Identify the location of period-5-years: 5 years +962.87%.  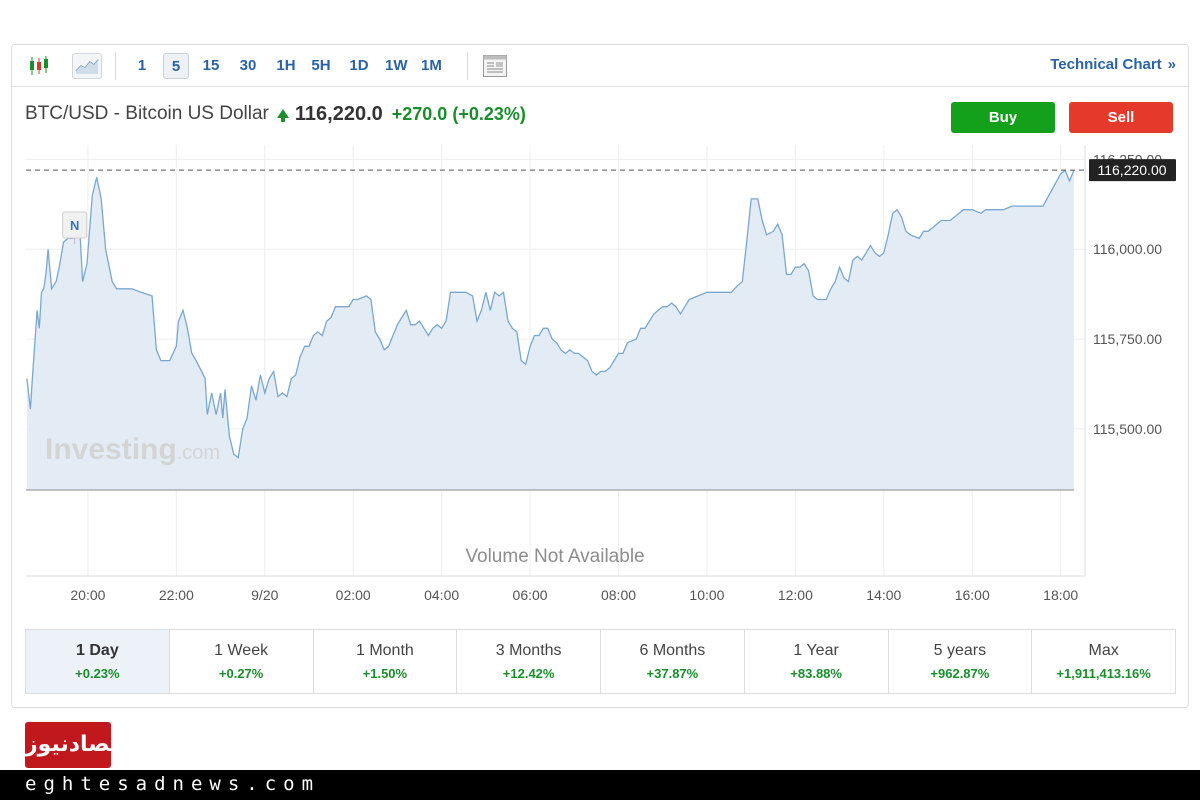
(961, 661).